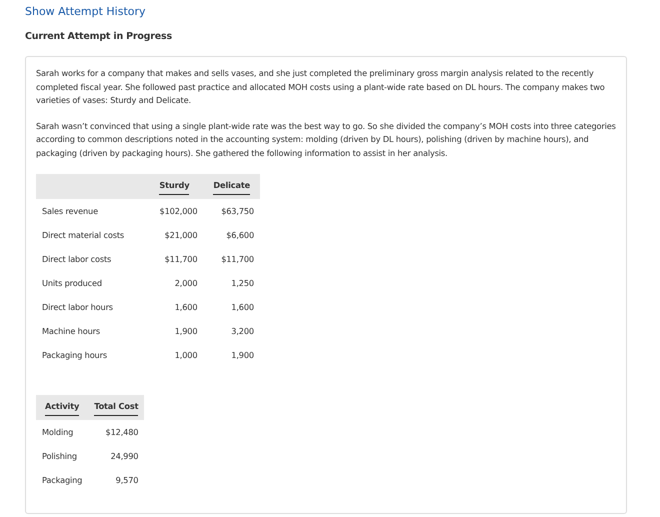 Image resolution: width=660 pixels, height=517 pixels. I want to click on column-header: Sturdy, so click(174, 187).